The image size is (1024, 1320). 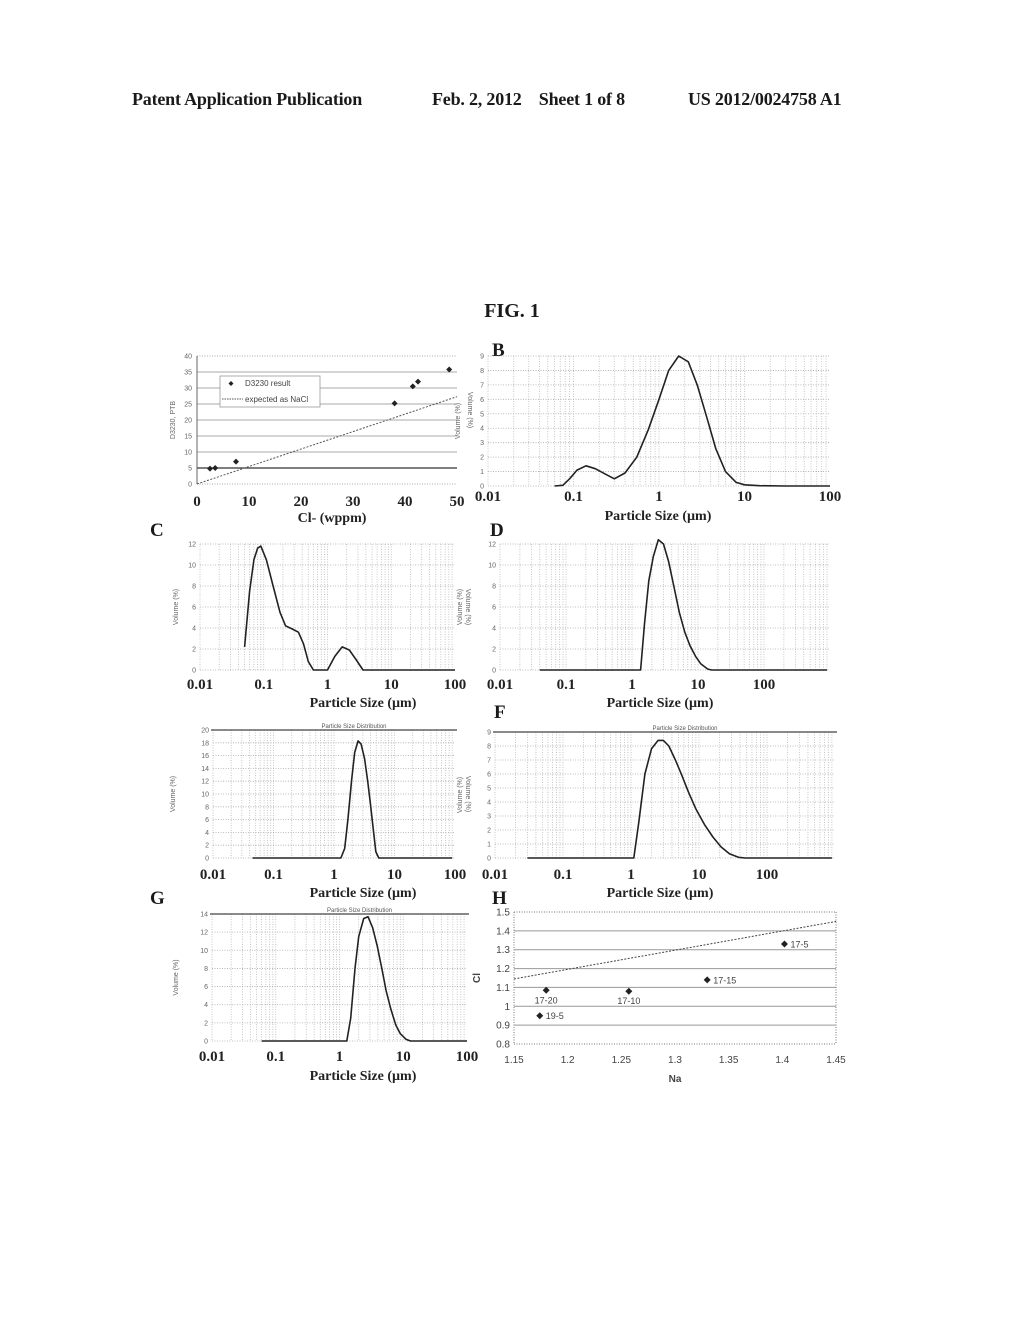 What do you see at coordinates (767, 875) in the screenshot?
I see `x-tick-label: 100` at bounding box center [767, 875].